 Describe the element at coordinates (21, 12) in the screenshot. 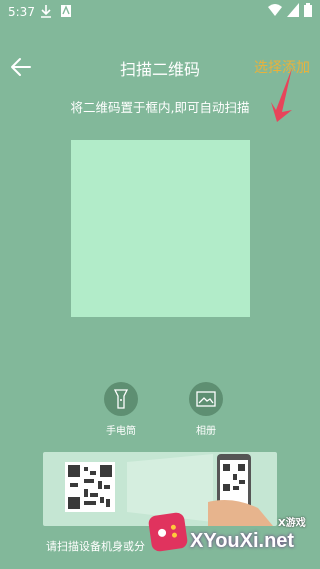

I see `status-time: 5:37` at that location.